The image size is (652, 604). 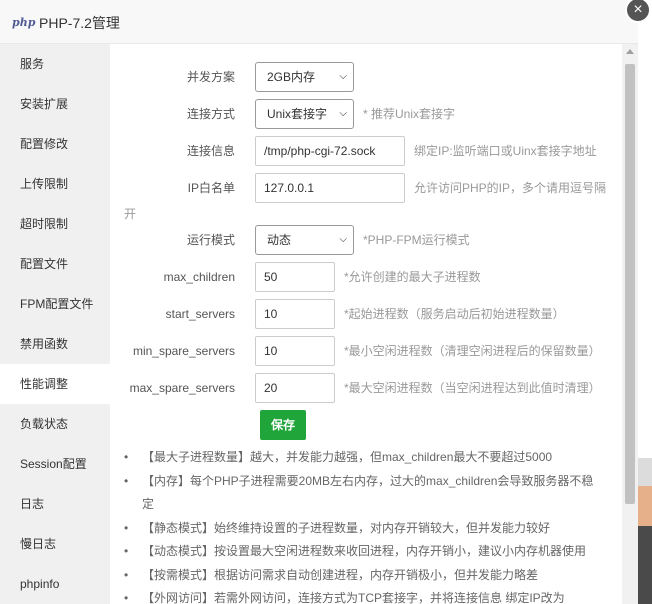 I want to click on max-children-row: max_children 50 *允许创建的最大子进程数, so click(x=366, y=277).